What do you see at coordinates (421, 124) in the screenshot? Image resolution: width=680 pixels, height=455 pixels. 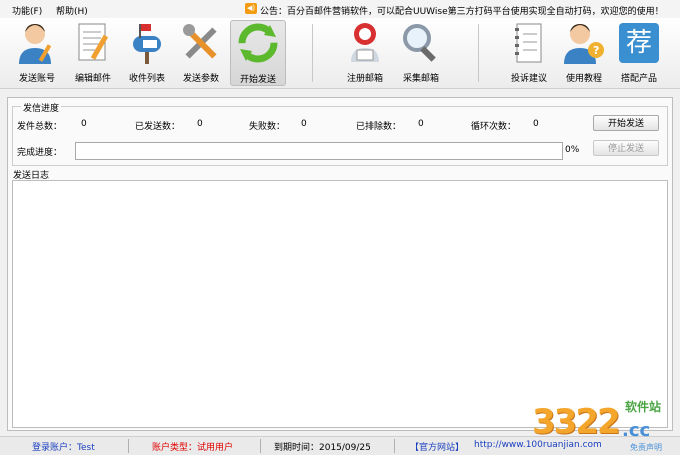 I see `stat-excluded-value: 0` at bounding box center [421, 124].